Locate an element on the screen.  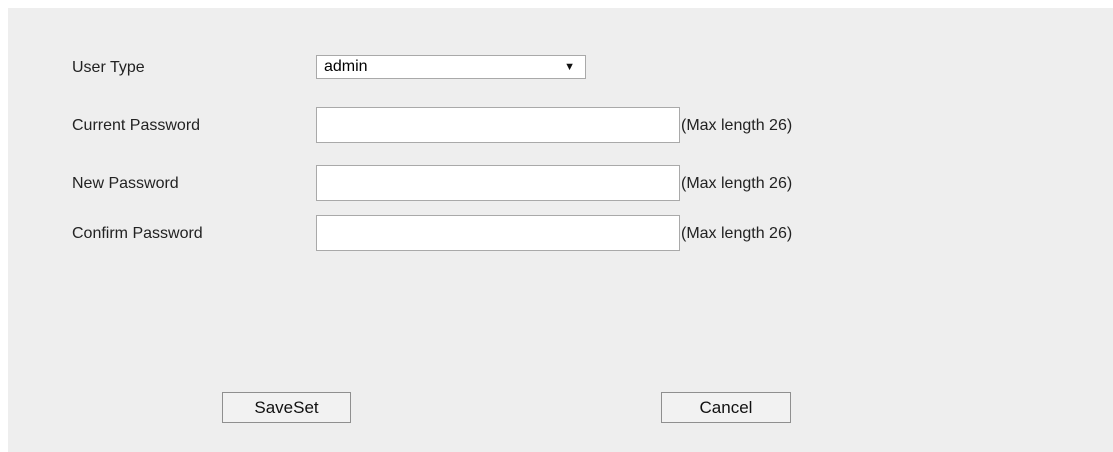
chevron-down-icon: ▼ is located at coordinates (569, 67).